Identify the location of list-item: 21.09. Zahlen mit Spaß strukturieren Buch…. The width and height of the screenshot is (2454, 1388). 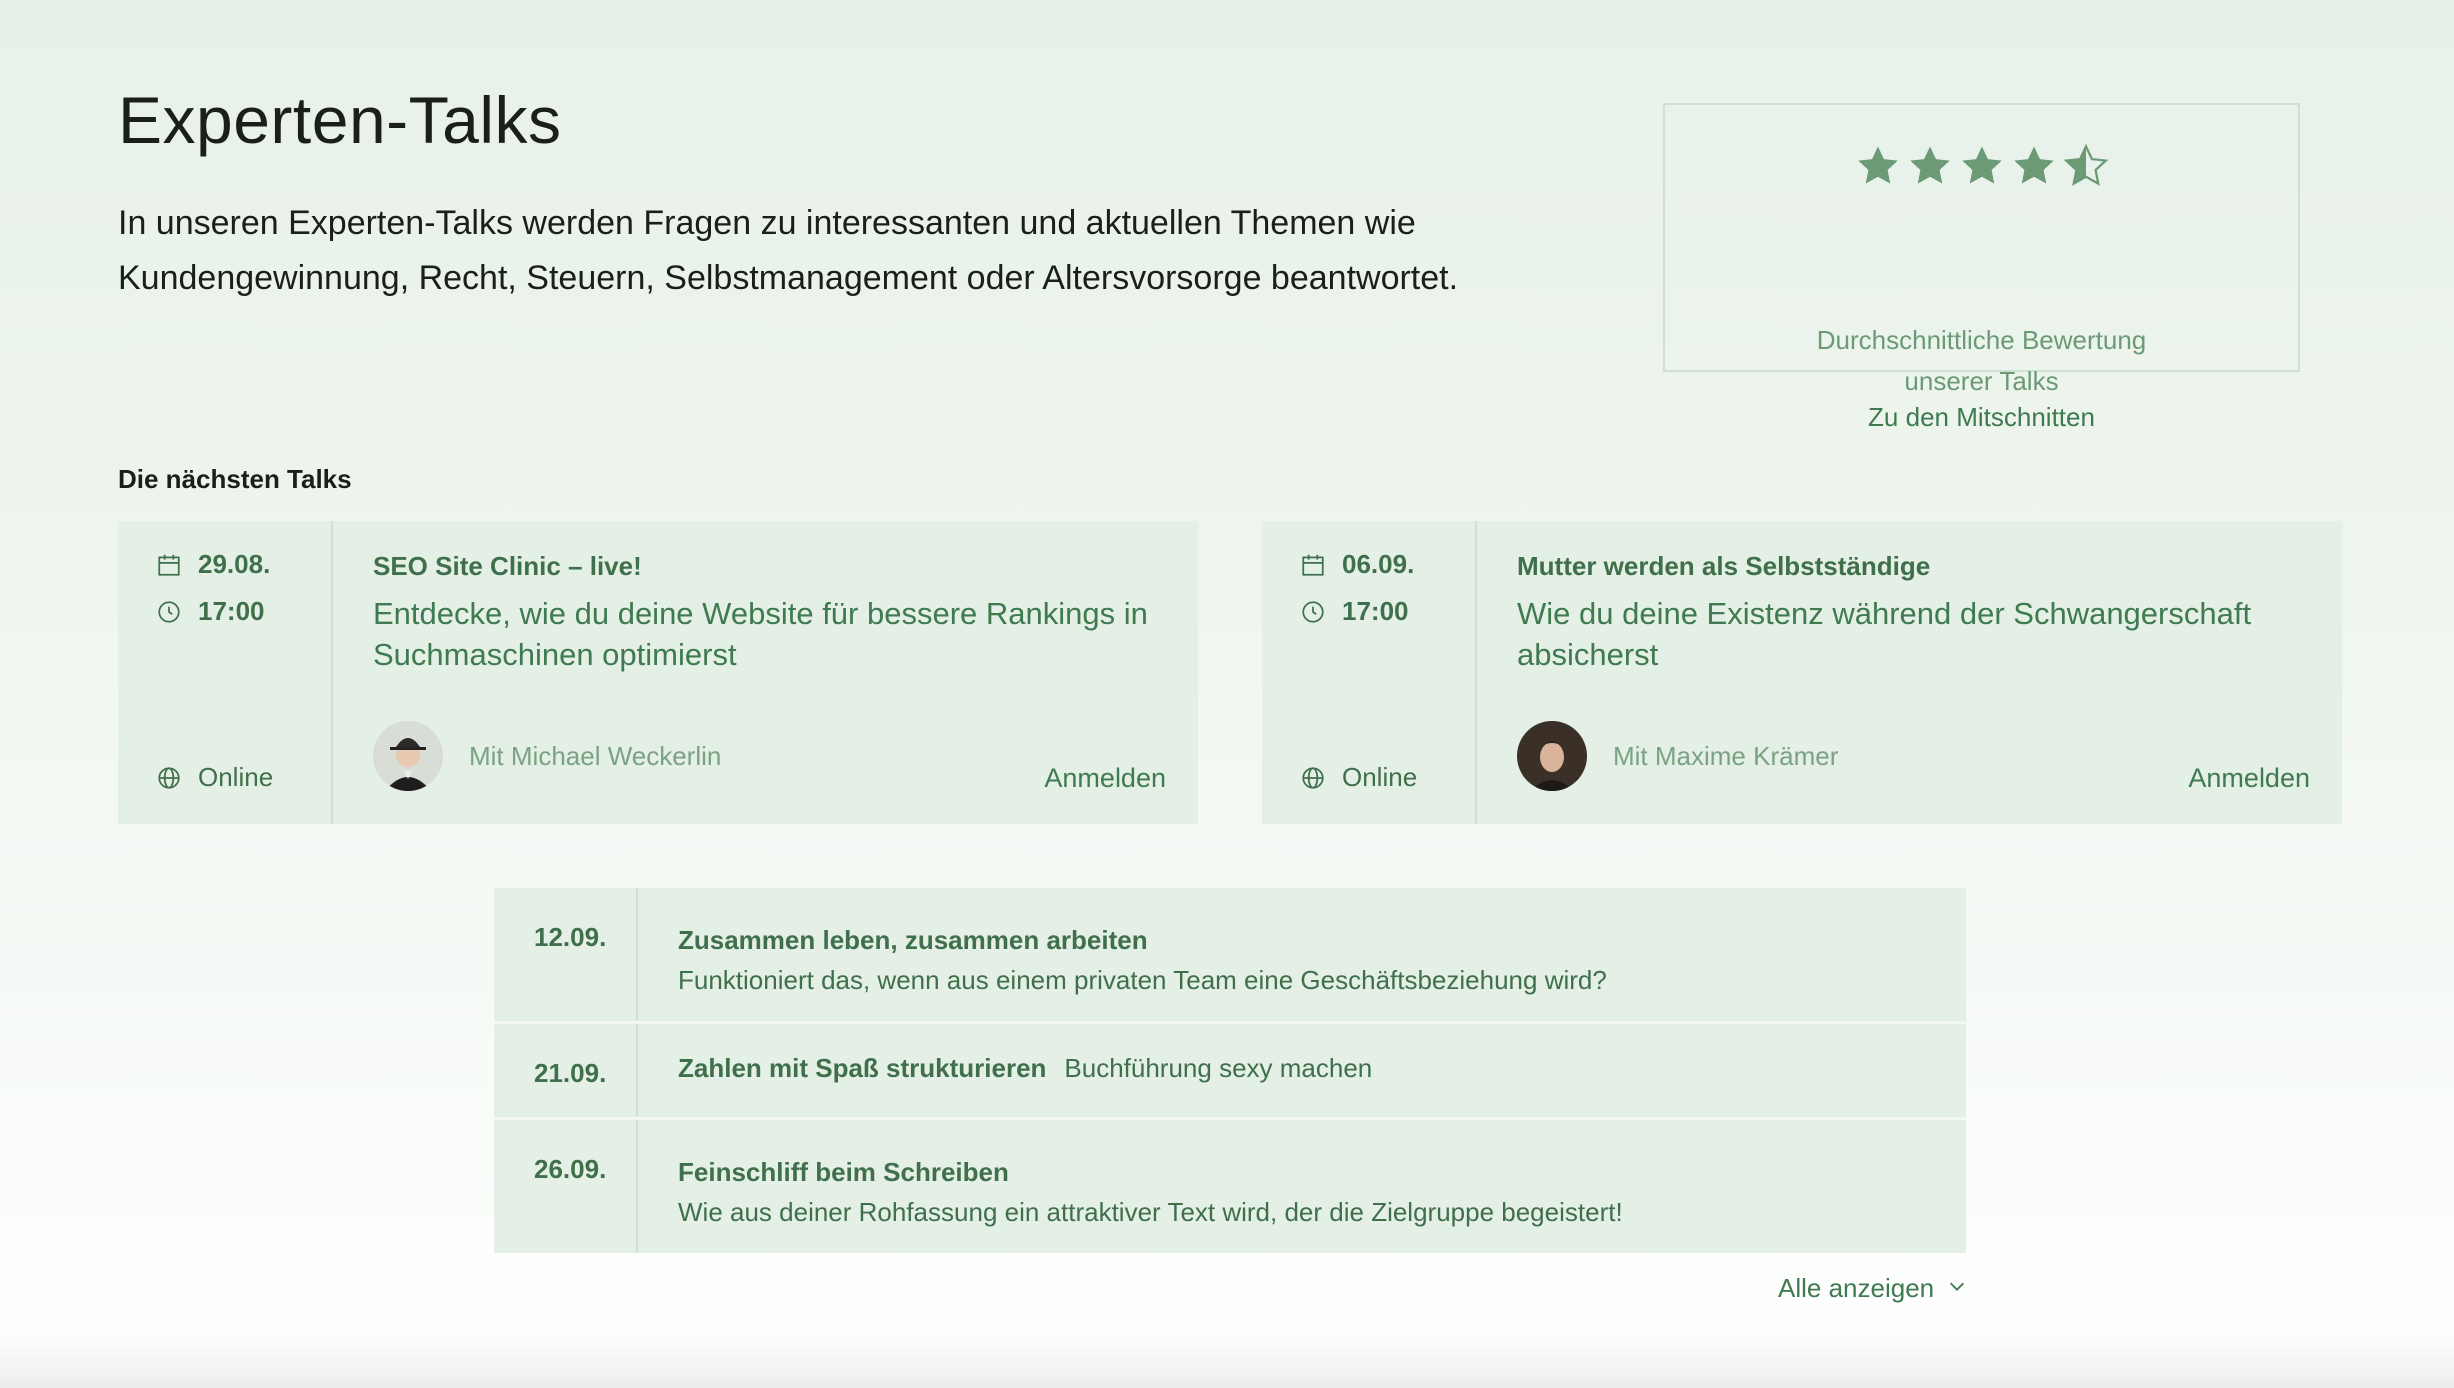
(1230, 1072).